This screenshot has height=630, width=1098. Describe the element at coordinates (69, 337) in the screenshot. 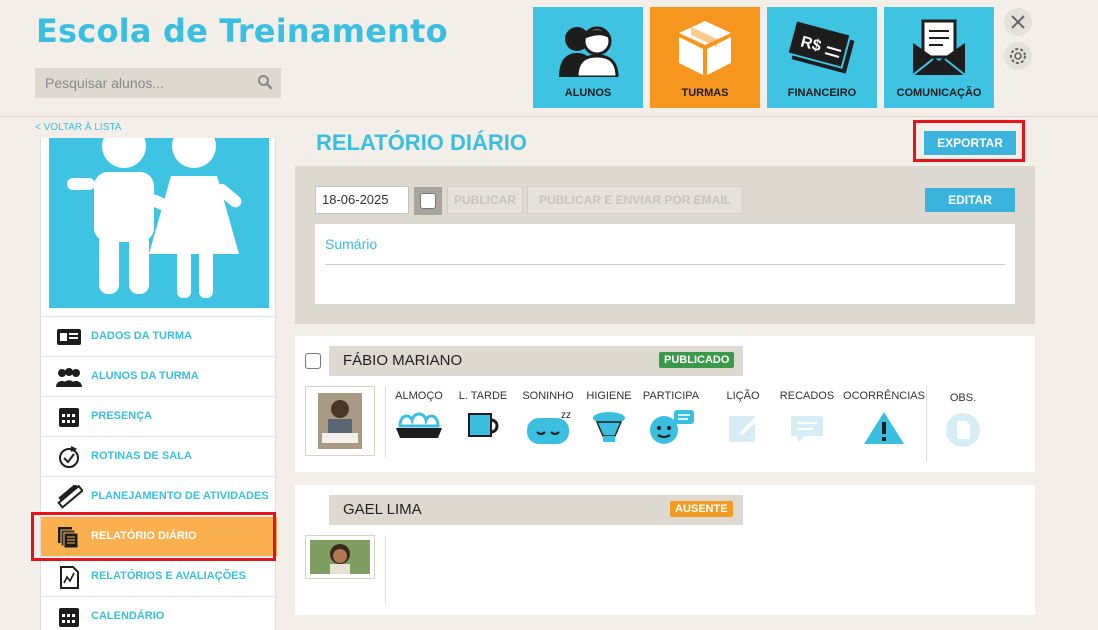

I see `id-card-icon` at that location.